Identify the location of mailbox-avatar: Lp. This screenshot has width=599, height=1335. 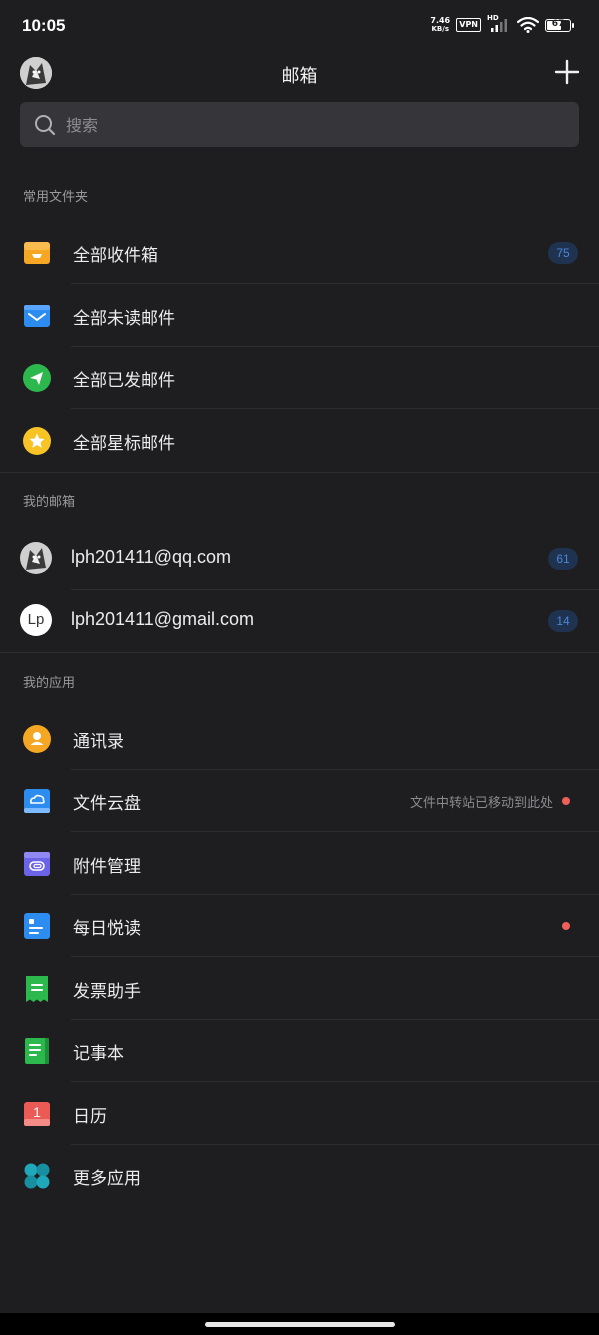
(36, 620).